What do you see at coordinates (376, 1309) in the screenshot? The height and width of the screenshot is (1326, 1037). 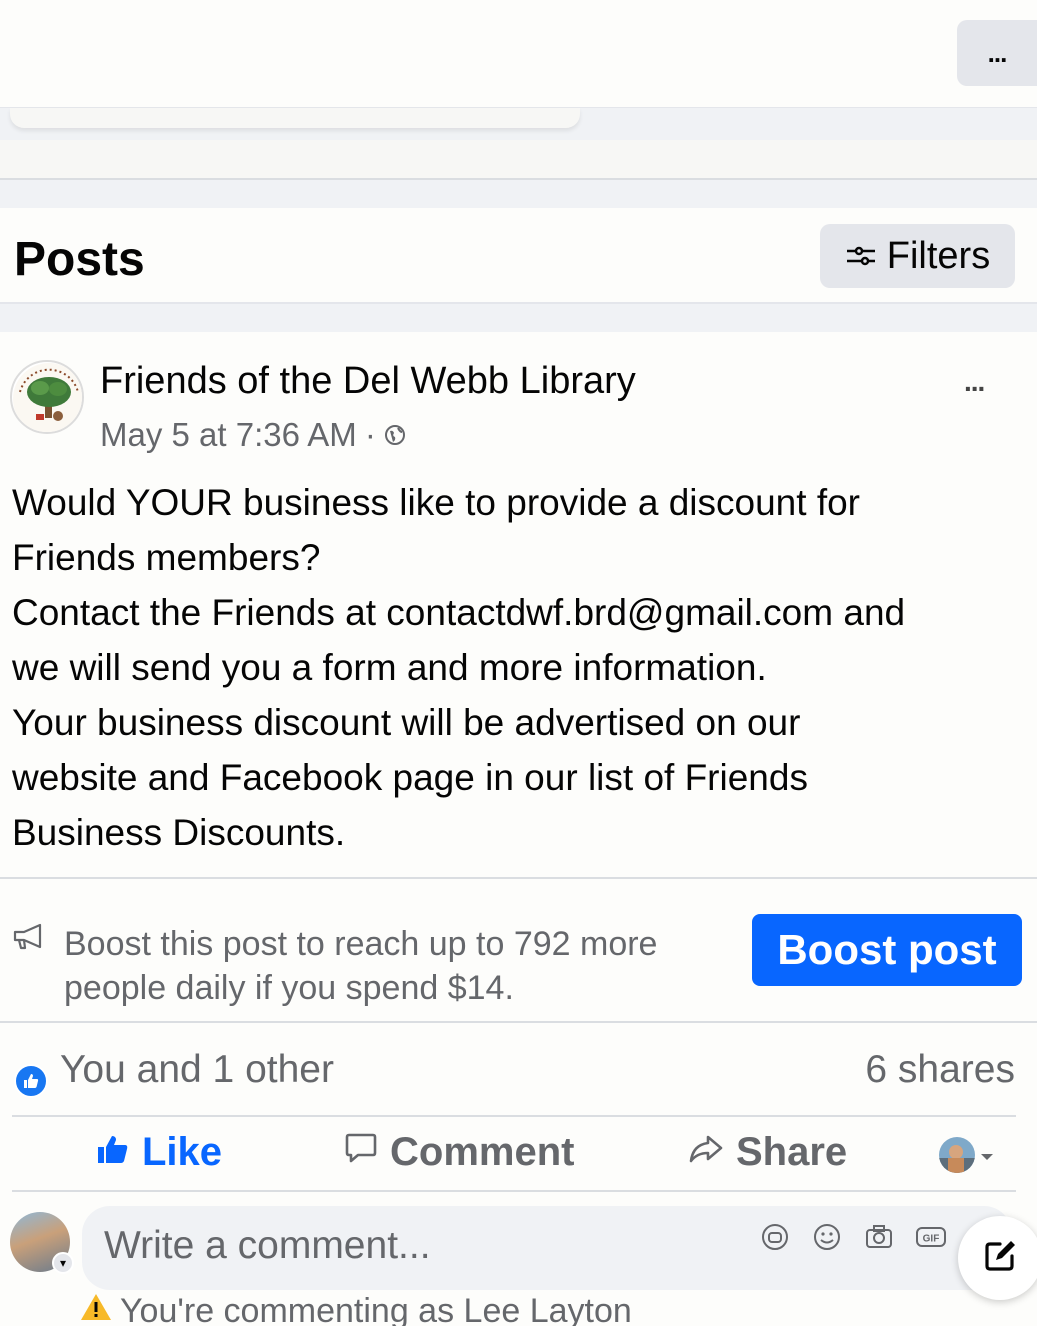 I see `commenting-as-text: You're commenting as Lee Layton` at bounding box center [376, 1309].